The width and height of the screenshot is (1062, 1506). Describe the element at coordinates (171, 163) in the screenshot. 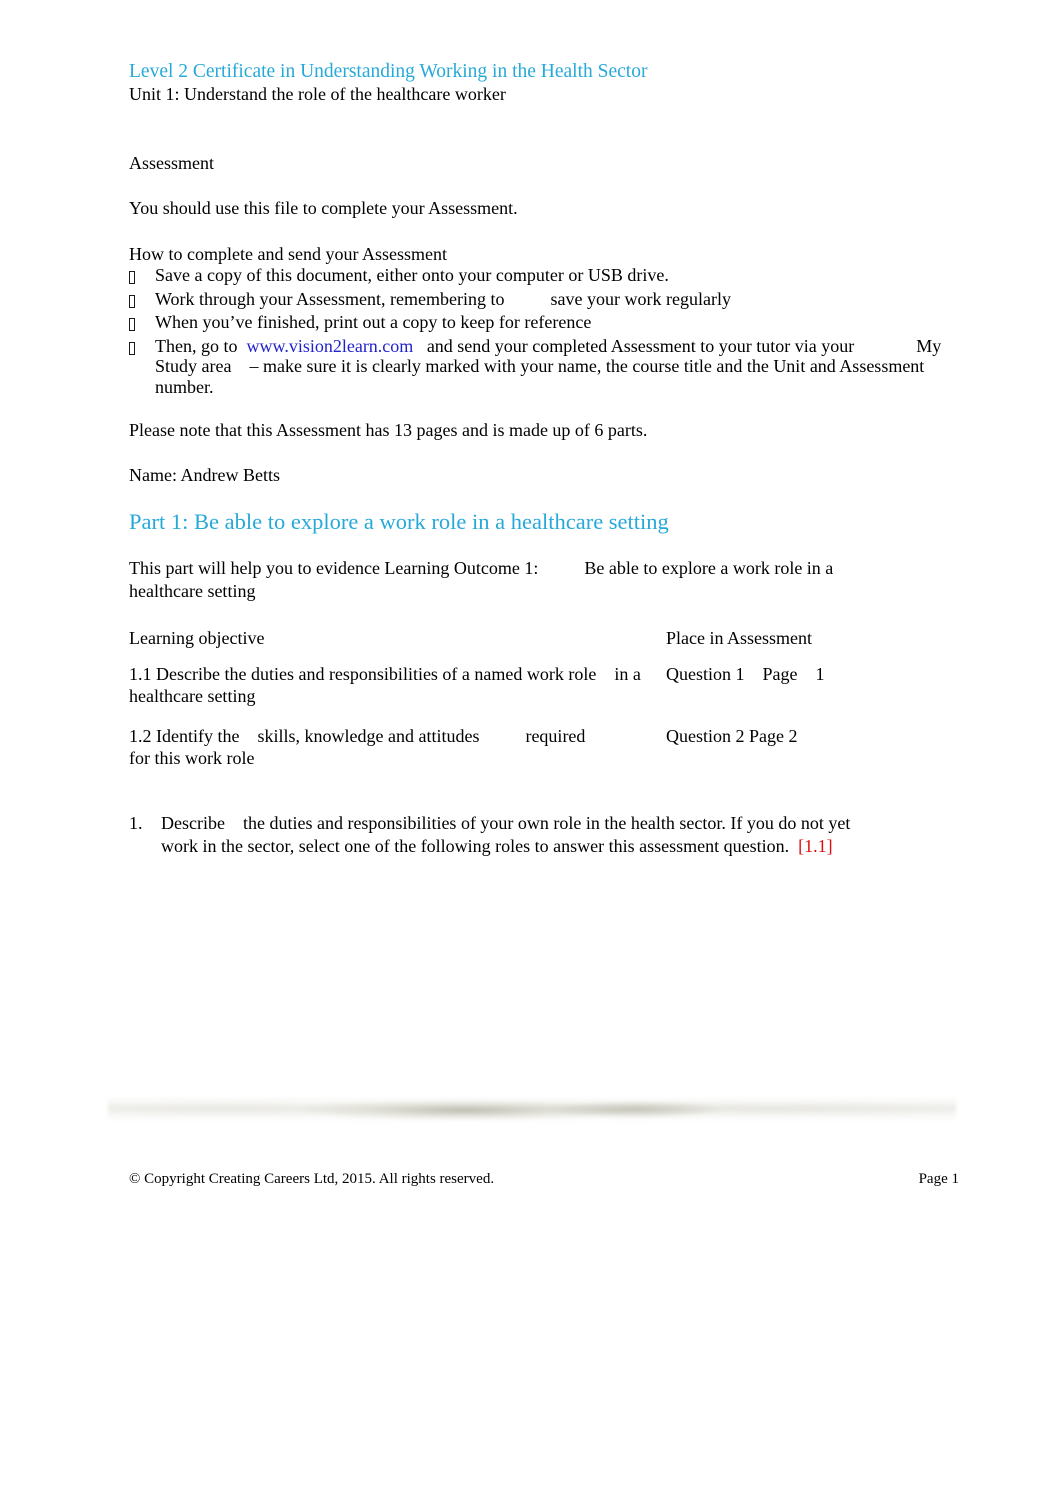

I see `assessment-label: Assessment` at that location.